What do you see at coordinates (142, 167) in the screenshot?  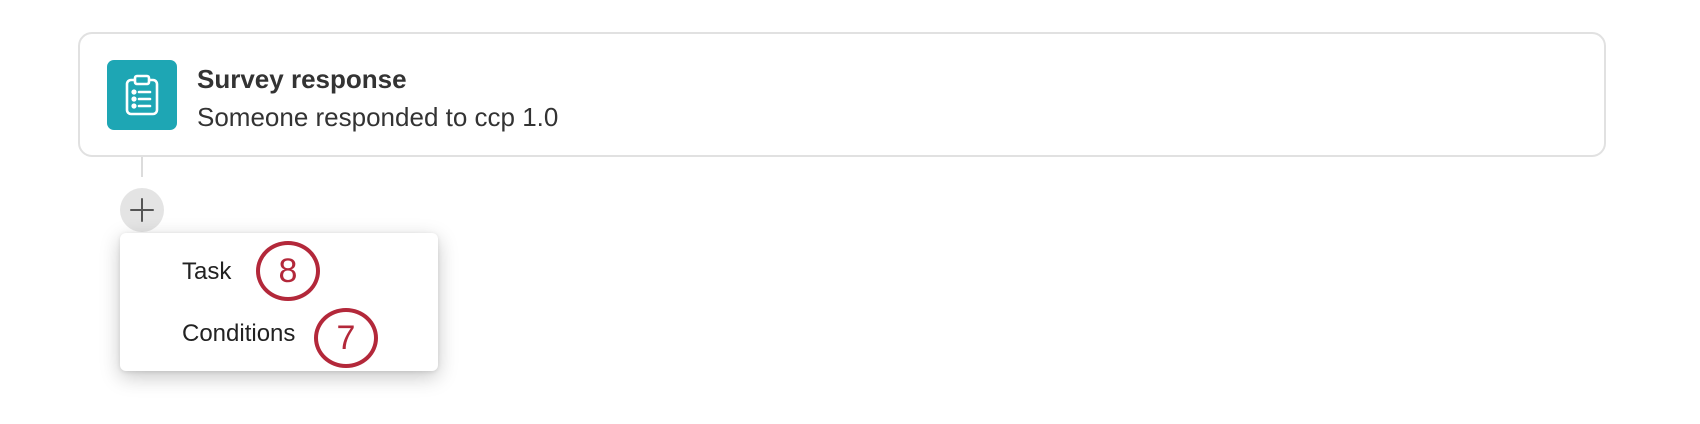 I see `connector-line` at bounding box center [142, 167].